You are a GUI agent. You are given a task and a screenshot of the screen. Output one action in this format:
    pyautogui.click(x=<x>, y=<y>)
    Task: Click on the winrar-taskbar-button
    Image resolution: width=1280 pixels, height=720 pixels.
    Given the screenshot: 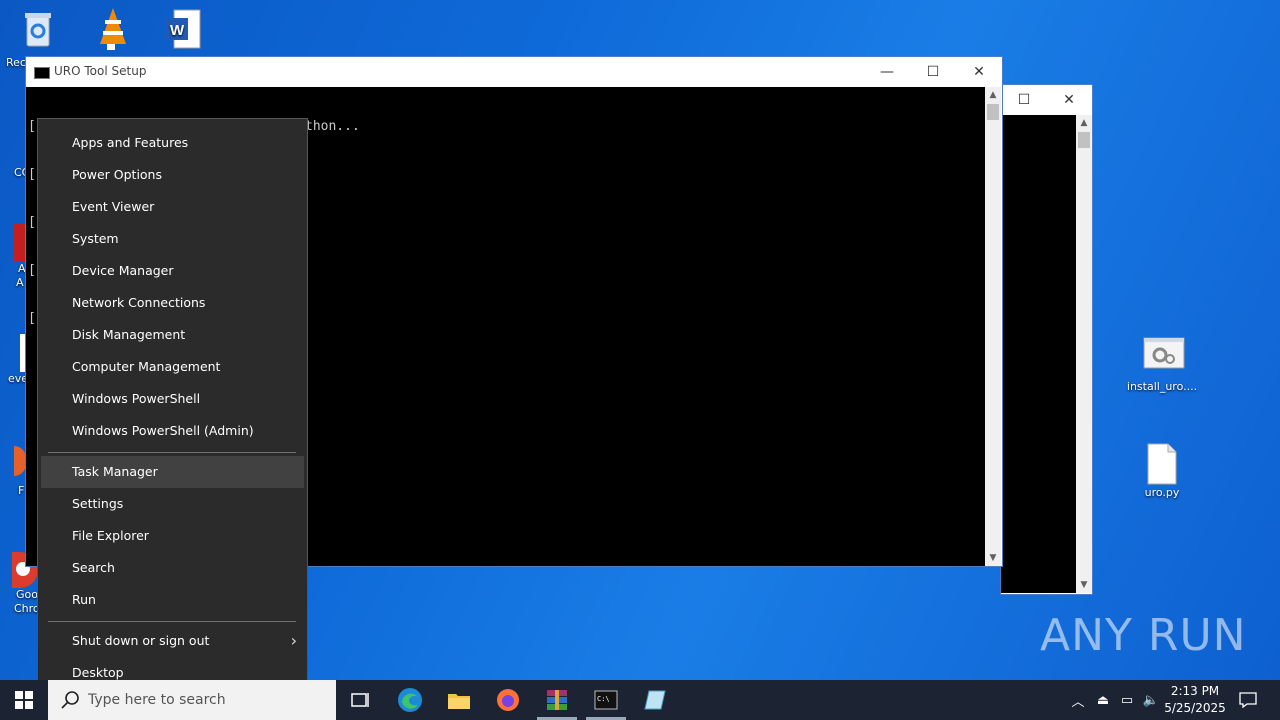 What is the action you would take?
    pyautogui.click(x=557, y=700)
    